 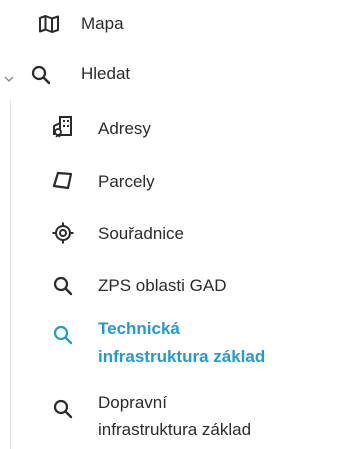 What do you see at coordinates (139, 328) in the screenshot?
I see `nav-item-label-line1: Technická` at bounding box center [139, 328].